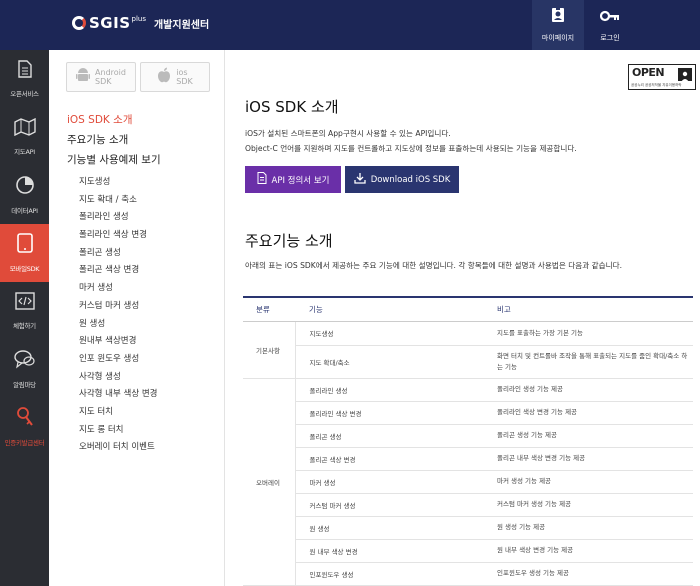  Describe the element at coordinates (110, 72) in the screenshot. I see `android-tab-line1: Android` at that location.